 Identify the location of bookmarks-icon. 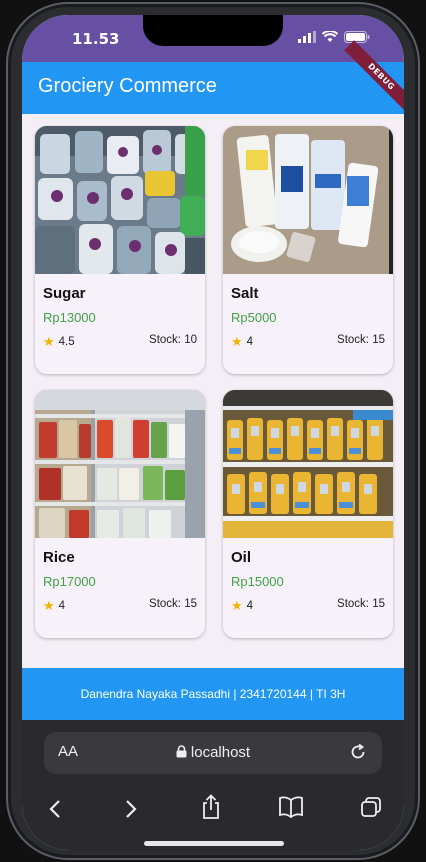
(291, 807).